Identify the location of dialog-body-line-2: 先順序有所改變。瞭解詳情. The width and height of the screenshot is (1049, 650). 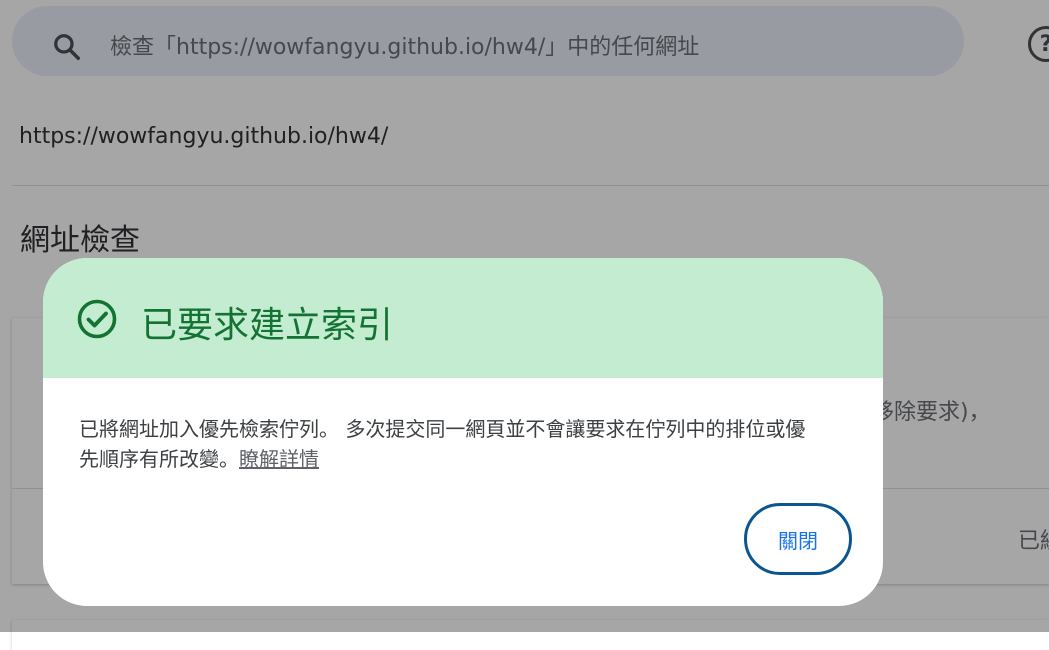
(469, 459).